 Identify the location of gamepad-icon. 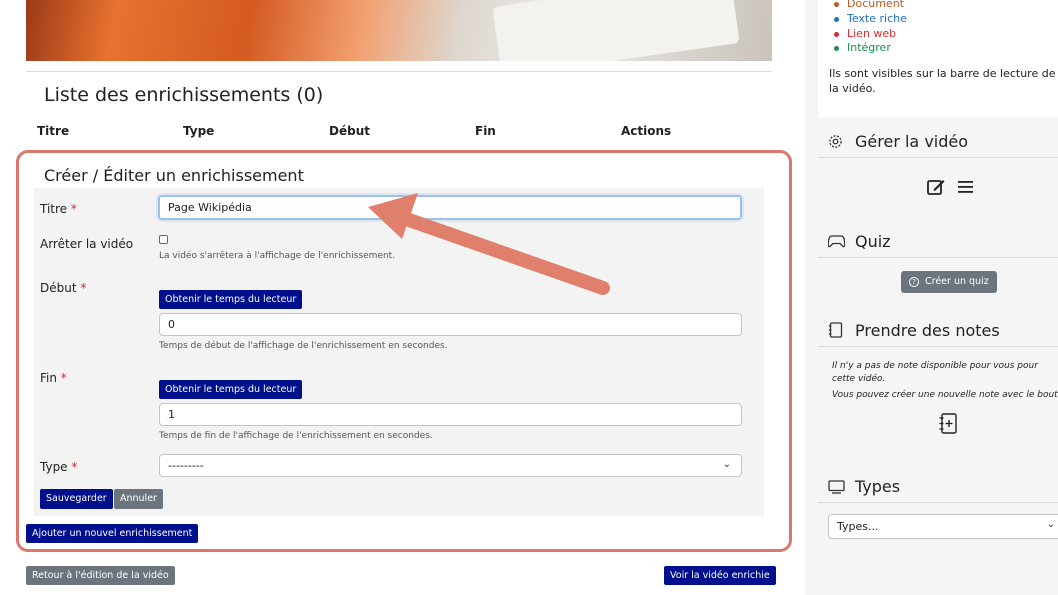
(836, 241).